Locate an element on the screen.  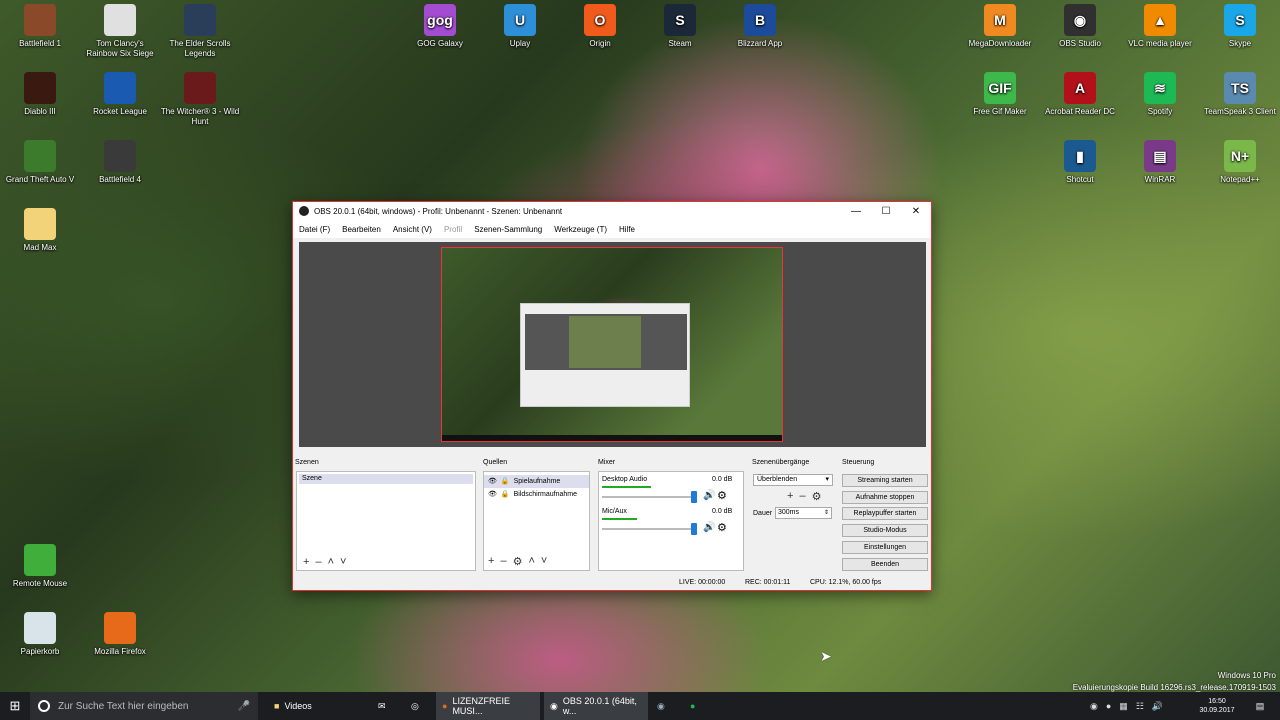
desktop-icon: ≋ Spotify is located at coordinates (1160, 94).